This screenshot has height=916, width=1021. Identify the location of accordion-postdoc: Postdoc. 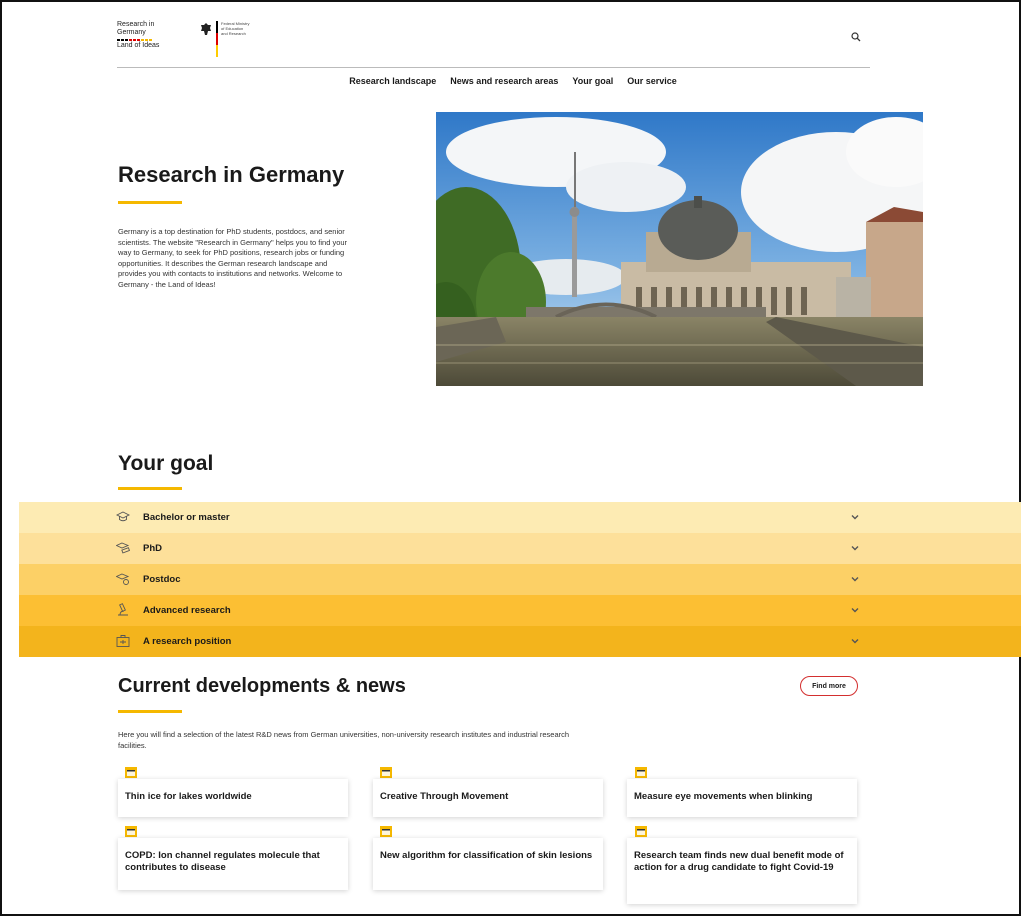
(520, 579).